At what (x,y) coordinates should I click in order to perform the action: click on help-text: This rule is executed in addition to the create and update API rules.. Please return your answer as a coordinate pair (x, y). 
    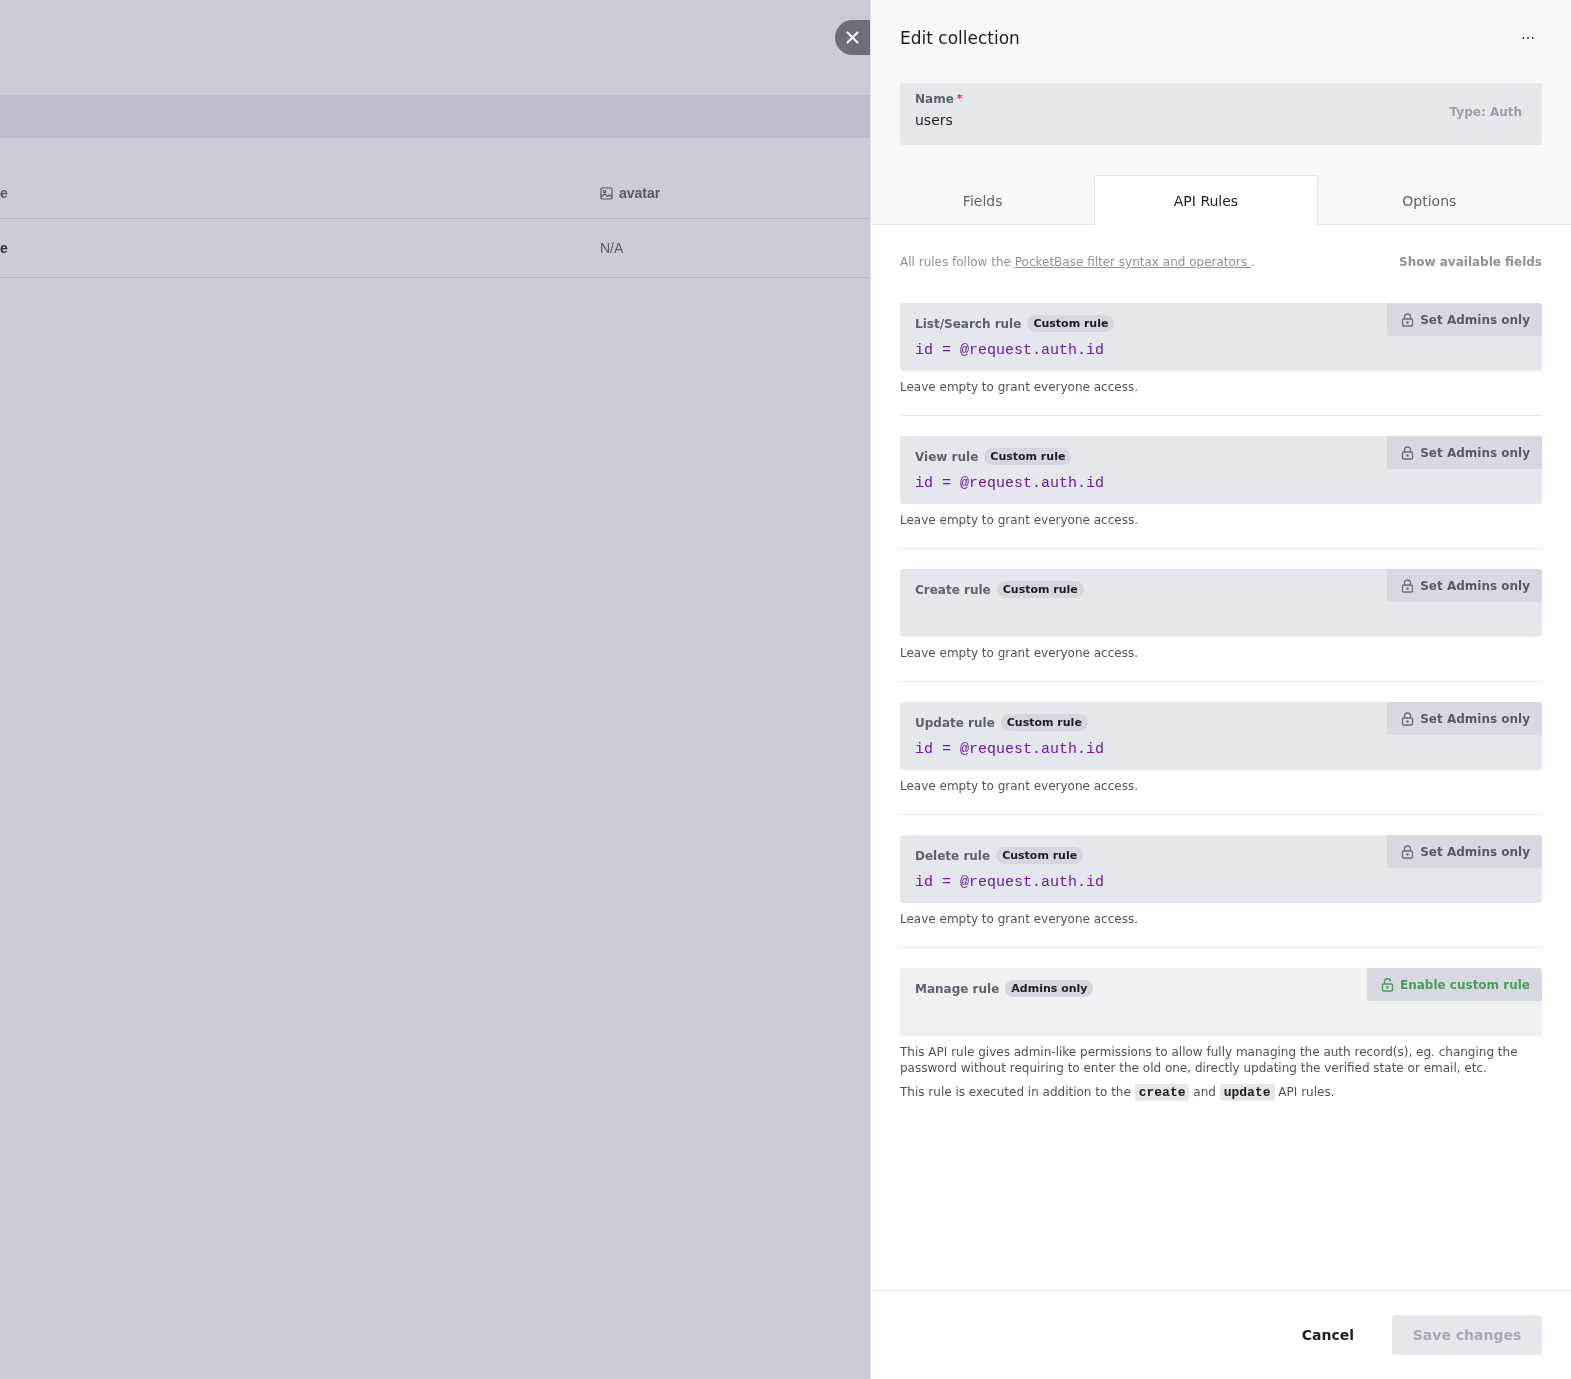
    Looking at the image, I should click on (1118, 1092).